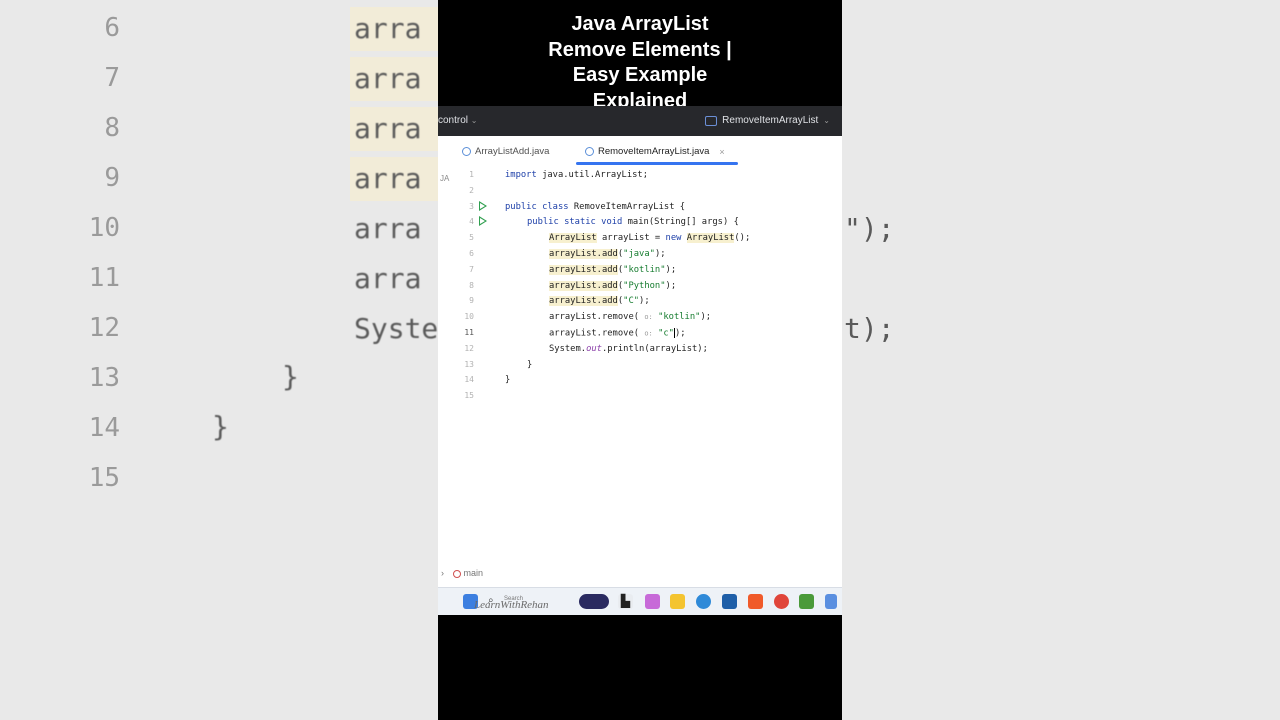 The image size is (1280, 720). I want to click on watermark: LearnWithRehan, so click(511, 605).